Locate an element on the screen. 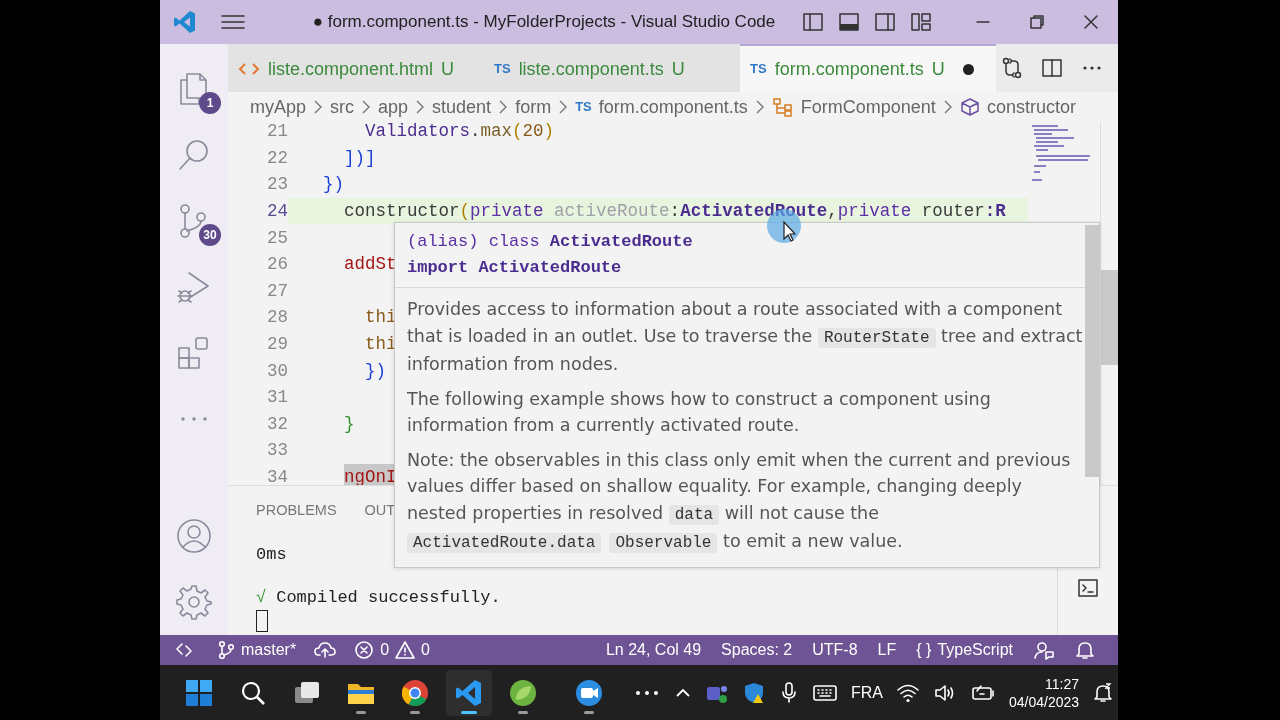 The image size is (1280, 720). line-number: 33 is located at coordinates (277, 451).